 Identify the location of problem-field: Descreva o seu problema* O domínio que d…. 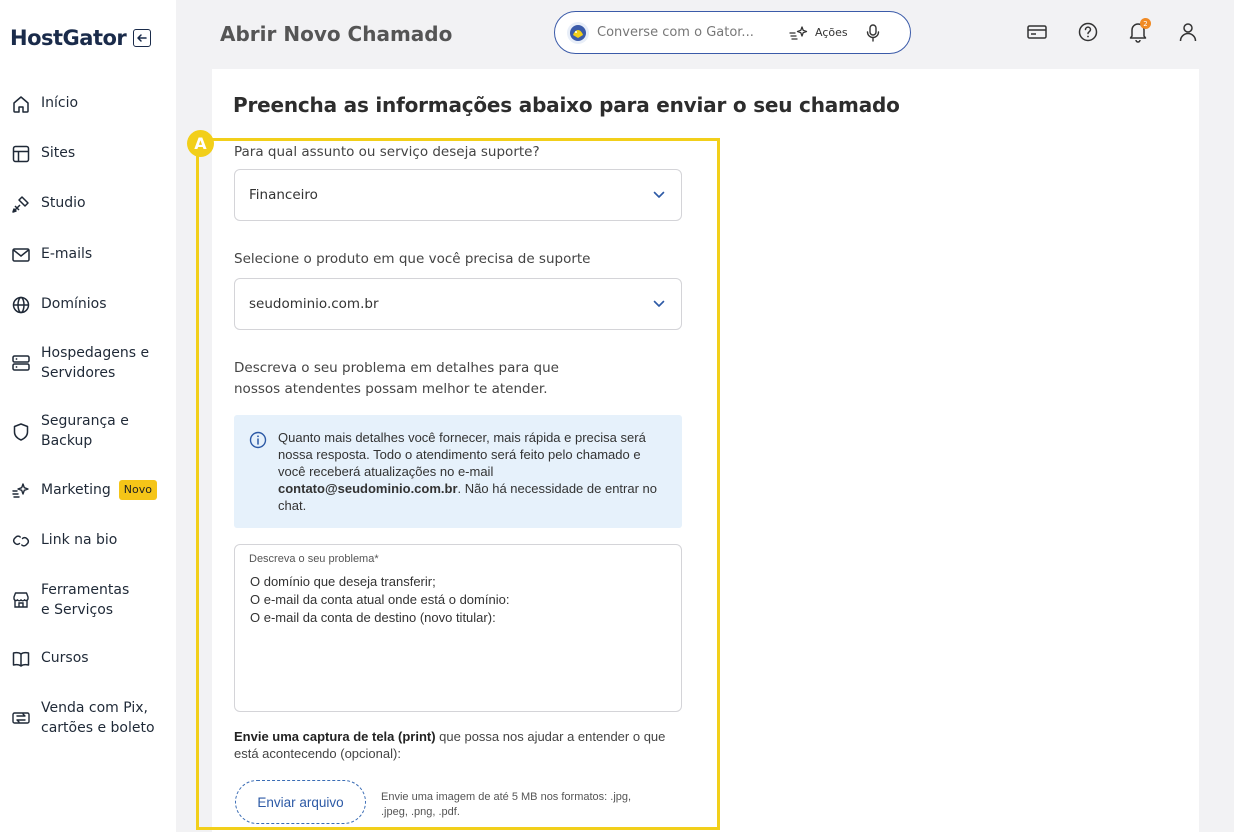
(458, 628).